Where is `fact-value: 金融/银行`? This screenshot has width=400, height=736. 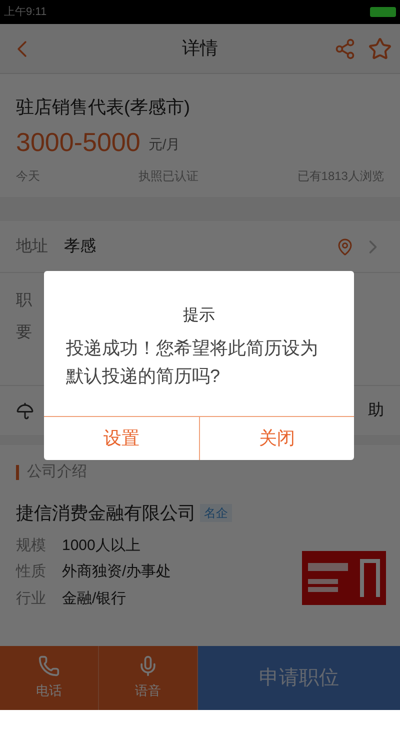 fact-value: 金融/银行 is located at coordinates (94, 598).